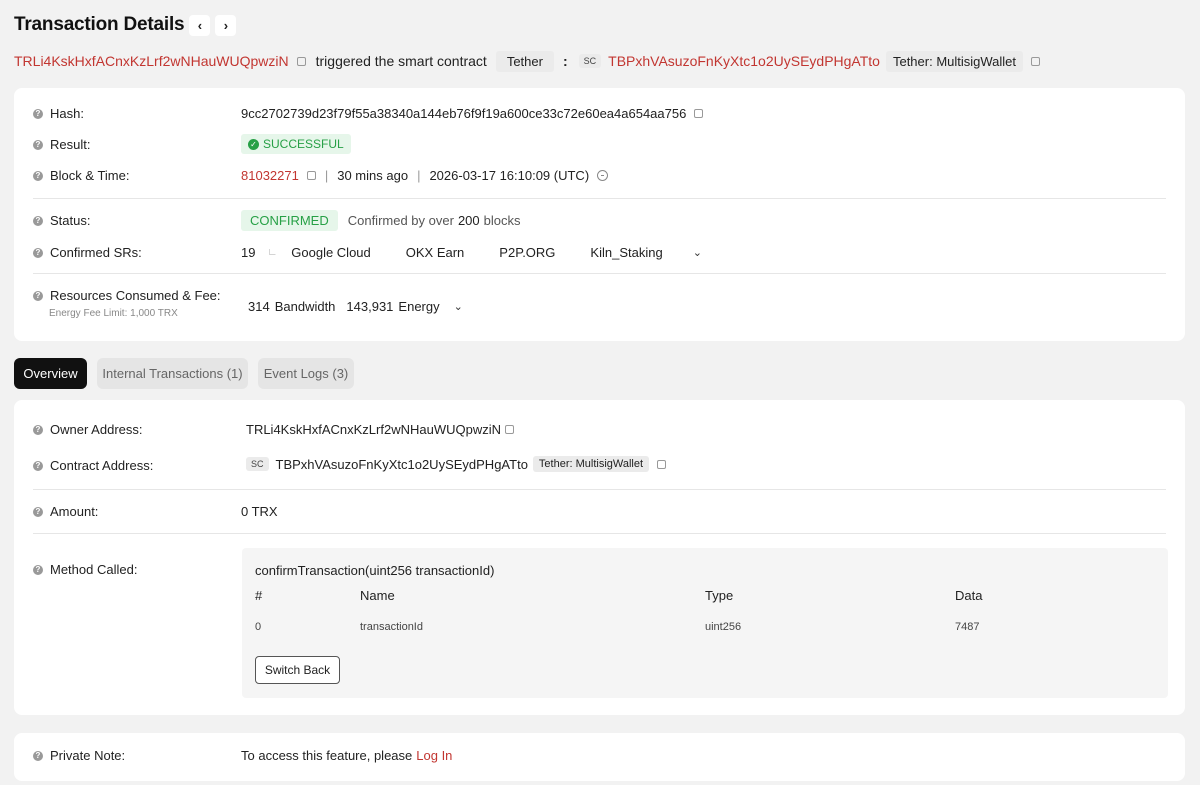  Describe the element at coordinates (70, 144) in the screenshot. I see `result-label: Result:` at that location.